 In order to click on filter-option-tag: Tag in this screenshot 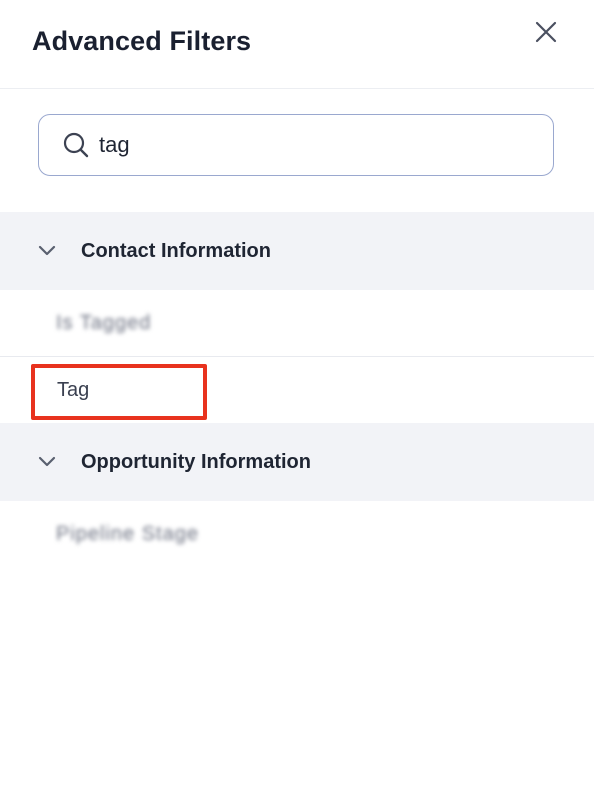, I will do `click(297, 390)`.